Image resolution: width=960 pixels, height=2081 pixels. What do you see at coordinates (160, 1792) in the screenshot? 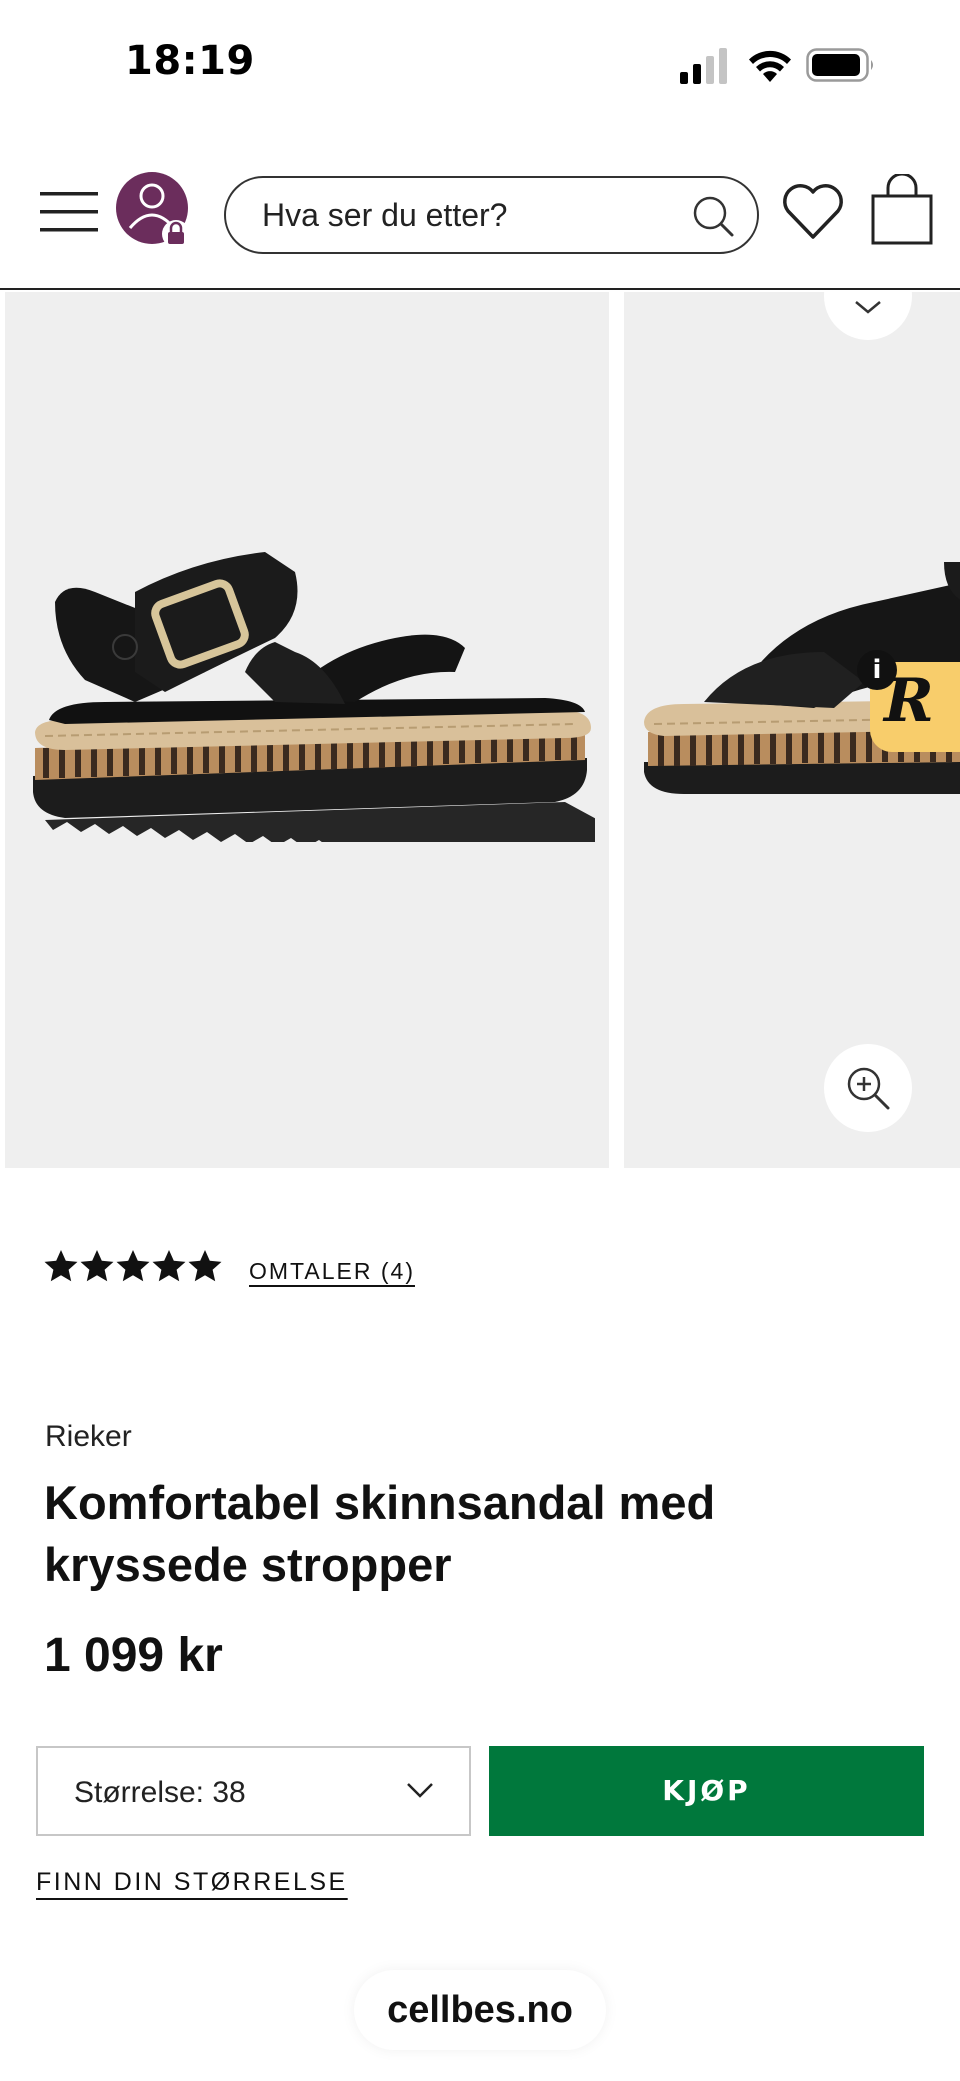
I see `size-select-value: Størrelse: 38` at bounding box center [160, 1792].